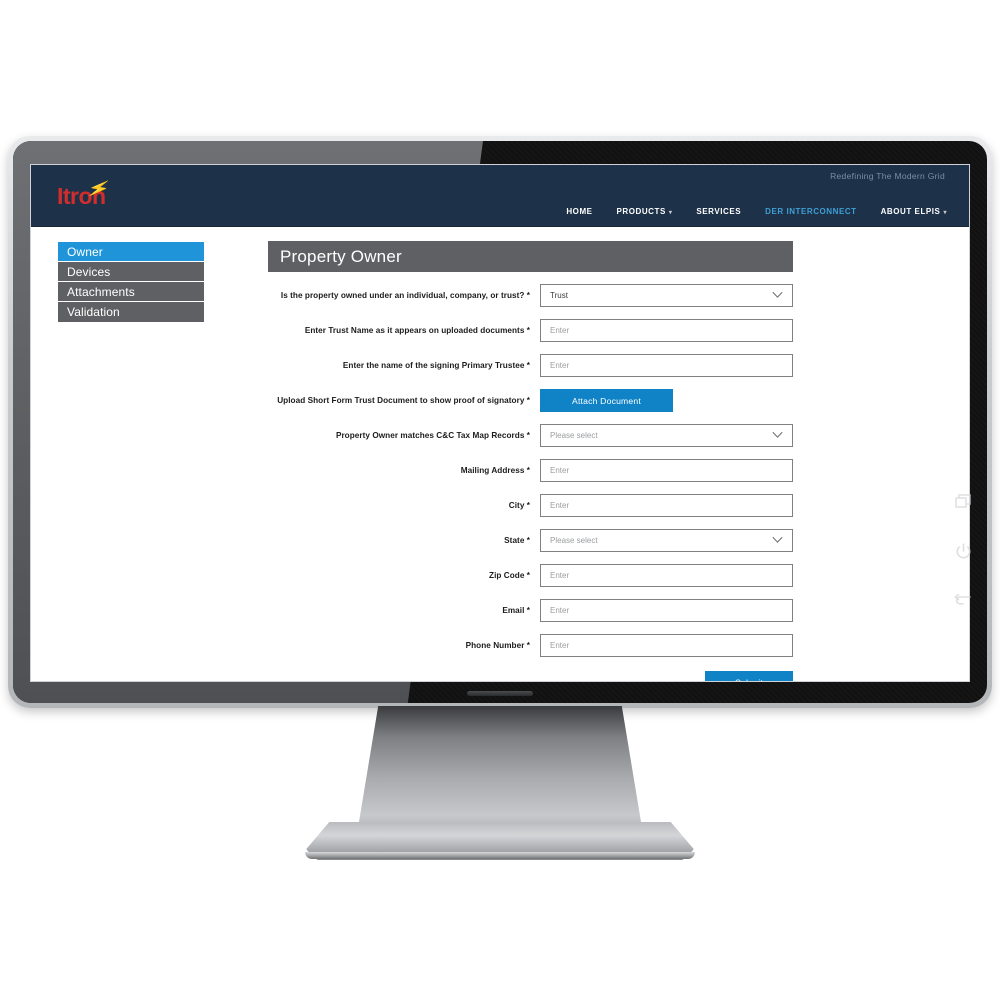 Image resolution: width=1000 pixels, height=1000 pixels. I want to click on primary-trustee-input, so click(666, 365).